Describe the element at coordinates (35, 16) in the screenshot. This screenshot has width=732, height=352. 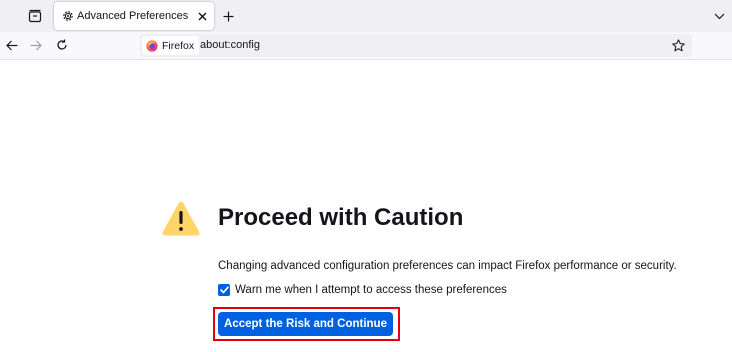
I see `tab-list-icon` at that location.